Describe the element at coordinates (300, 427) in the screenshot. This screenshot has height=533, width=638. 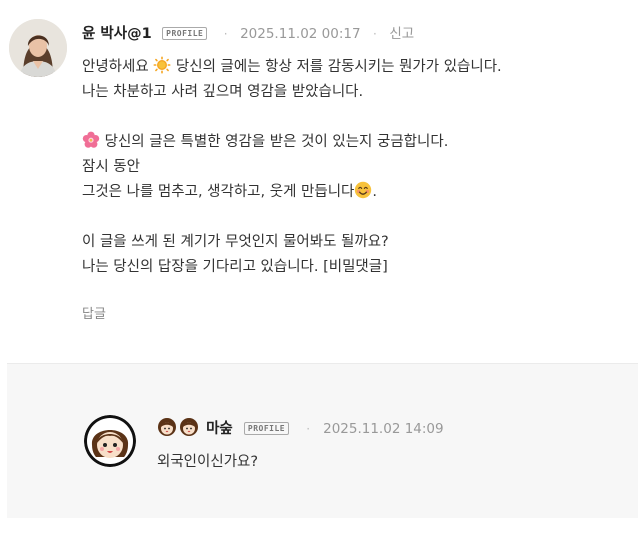
I see `reply-header: 마숲 PROFILE · 2025.11.02 14:09` at that location.